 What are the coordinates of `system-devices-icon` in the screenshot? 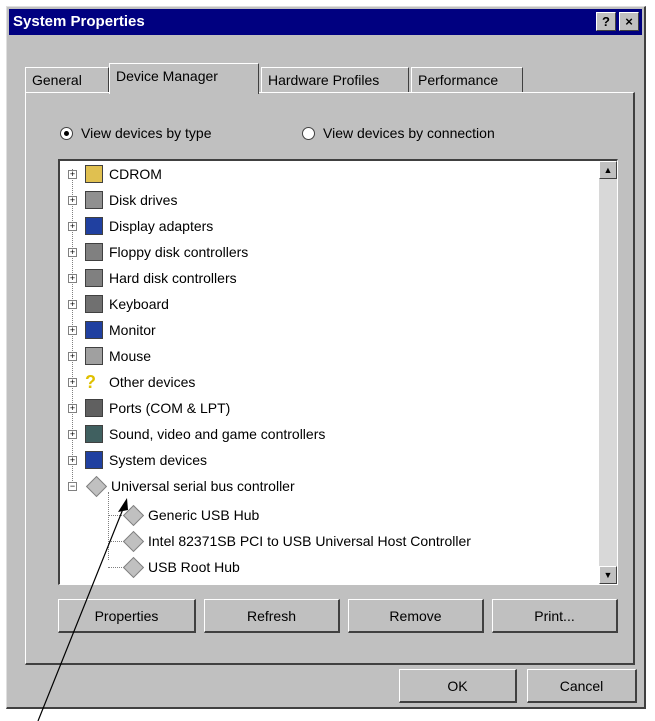 It's located at (94, 460).